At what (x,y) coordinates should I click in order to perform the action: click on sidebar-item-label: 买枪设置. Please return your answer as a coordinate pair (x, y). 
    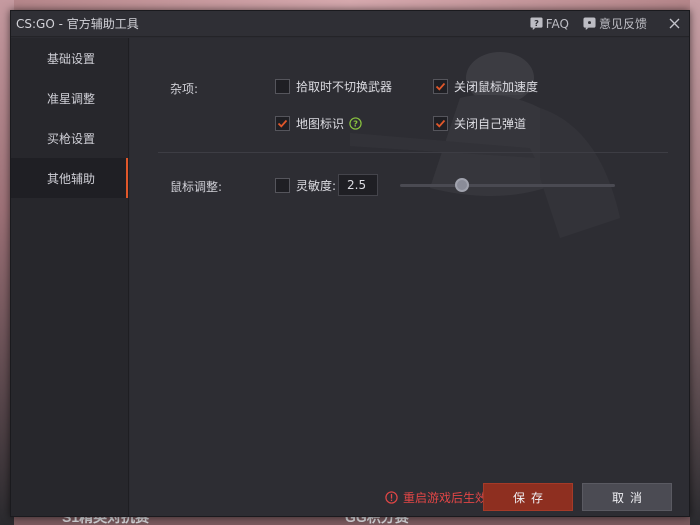
    Looking at the image, I should click on (71, 138).